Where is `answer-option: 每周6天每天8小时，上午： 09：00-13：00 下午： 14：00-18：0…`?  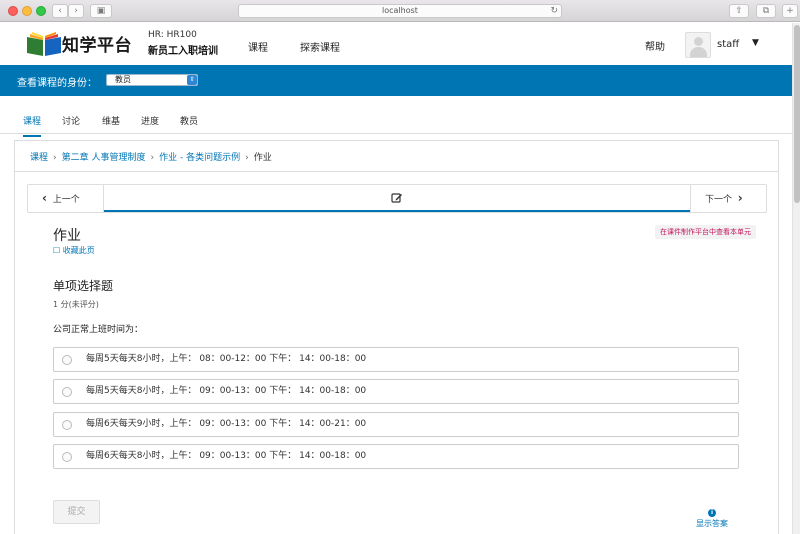
answer-option: 每周6天每天8小时，上午： 09：00-13：00 下午： 14：00-18：0… is located at coordinates (396, 456).